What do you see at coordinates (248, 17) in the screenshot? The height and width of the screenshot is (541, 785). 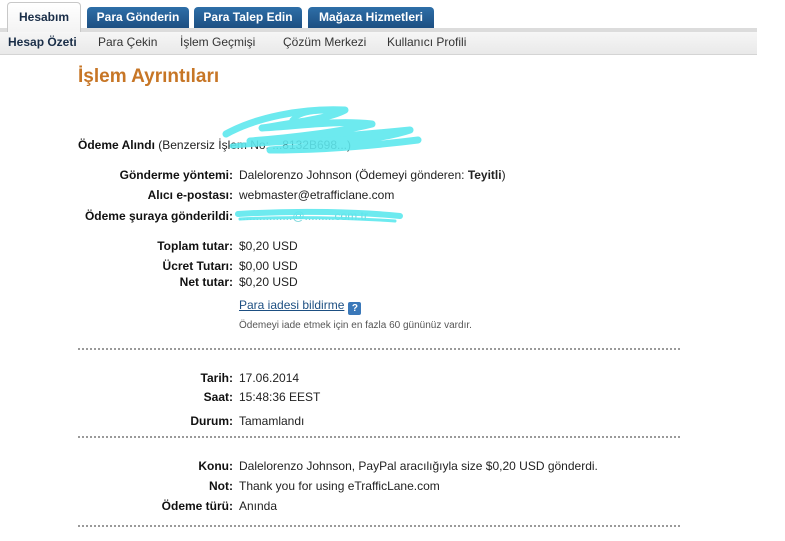 I see `tab-para-talep-edin: Para Talep Edin` at bounding box center [248, 17].